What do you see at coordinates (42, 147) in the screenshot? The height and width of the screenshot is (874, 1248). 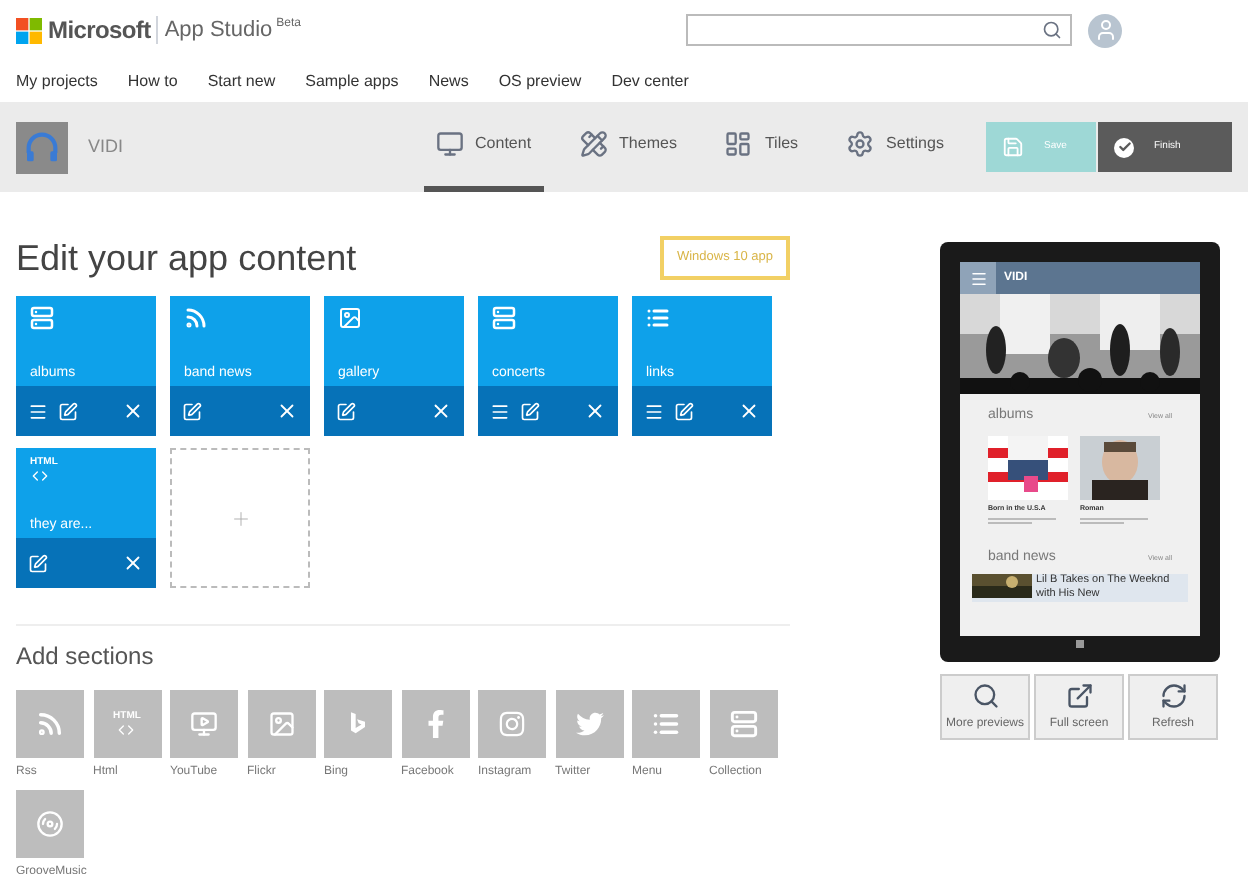 I see `app-icon` at bounding box center [42, 147].